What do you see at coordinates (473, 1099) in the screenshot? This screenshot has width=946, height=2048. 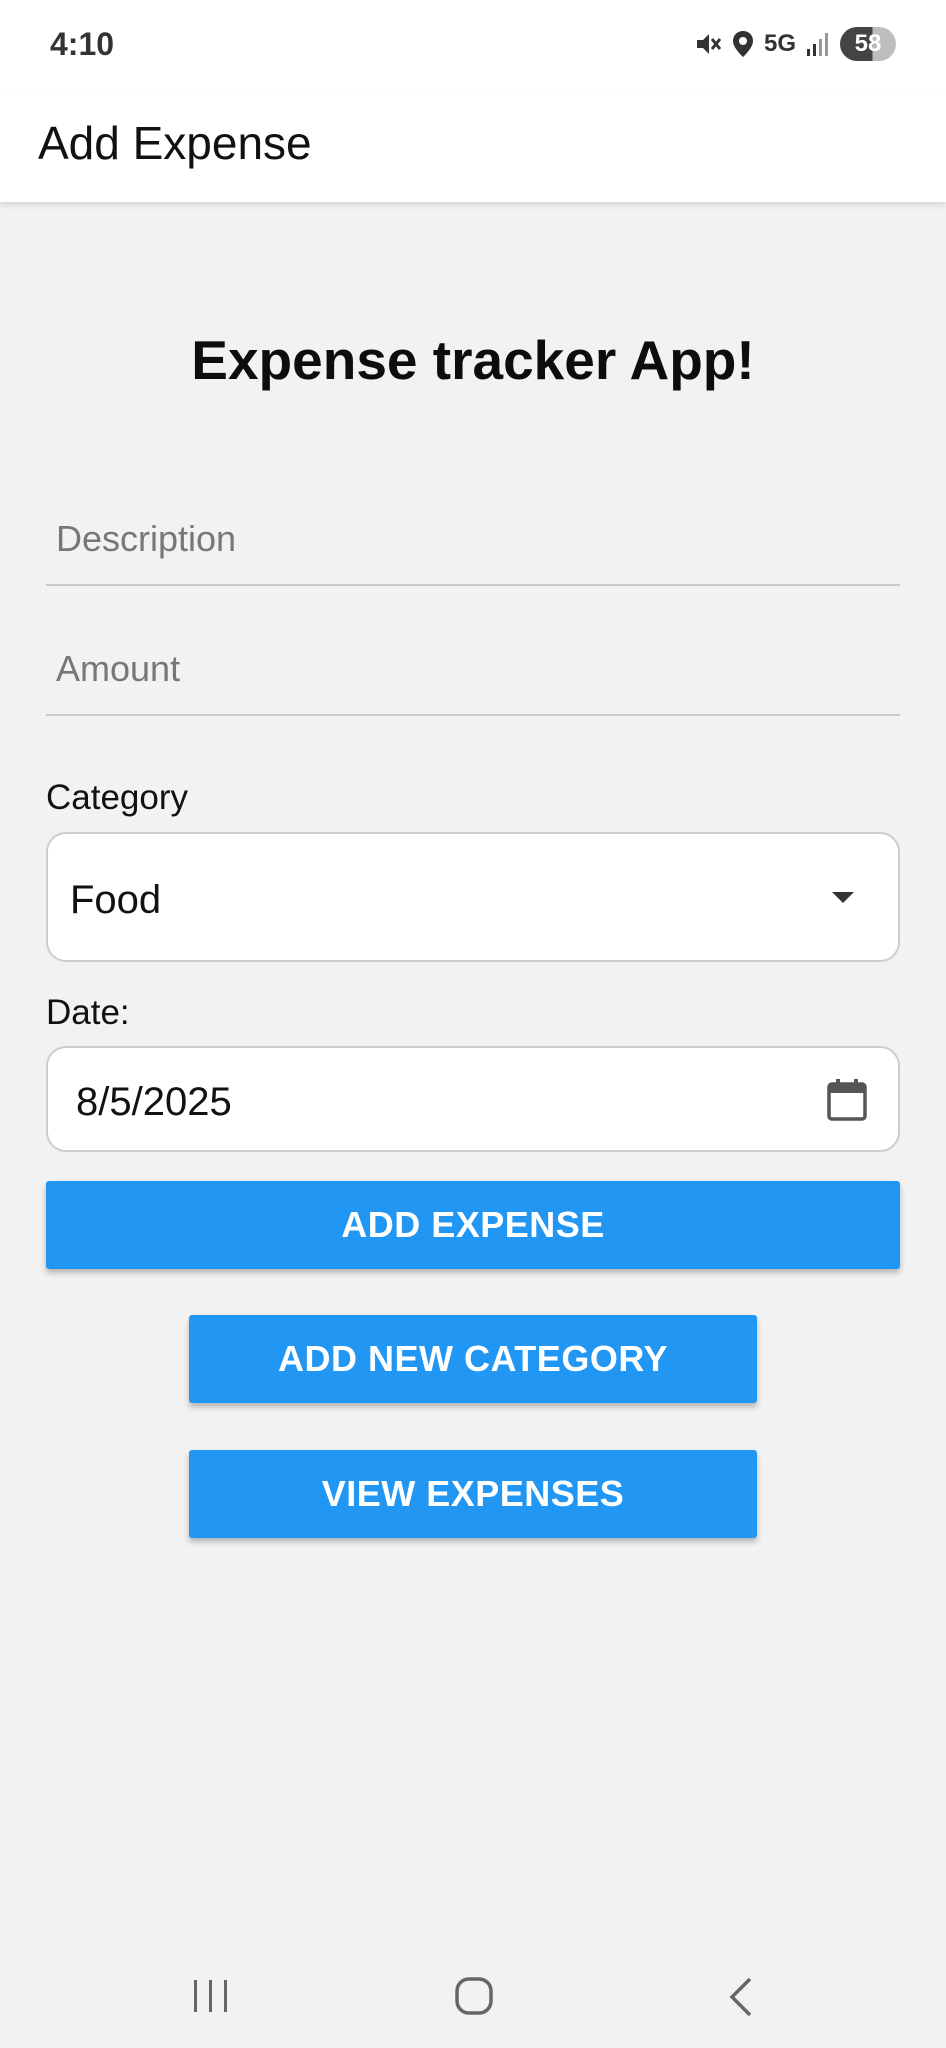 I see `date-input: 8/5/2025` at bounding box center [473, 1099].